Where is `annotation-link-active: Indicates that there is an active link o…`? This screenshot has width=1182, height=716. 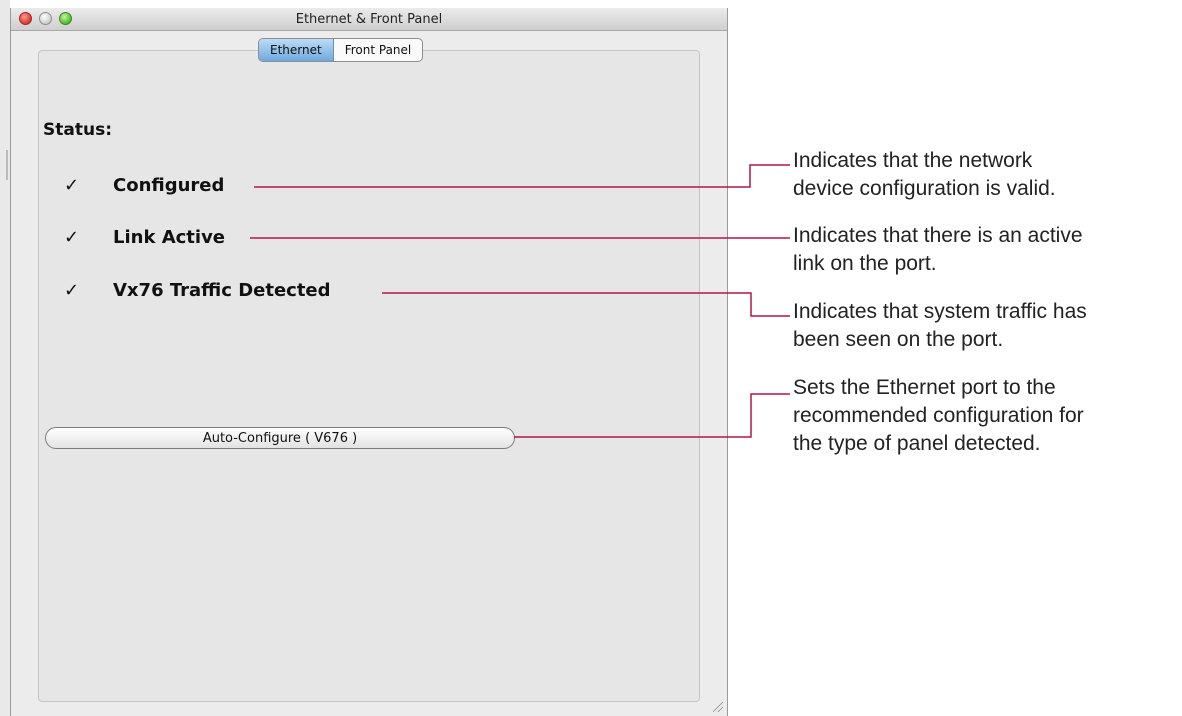 annotation-link-active: Indicates that there is an active link o… is located at coordinates (938, 249).